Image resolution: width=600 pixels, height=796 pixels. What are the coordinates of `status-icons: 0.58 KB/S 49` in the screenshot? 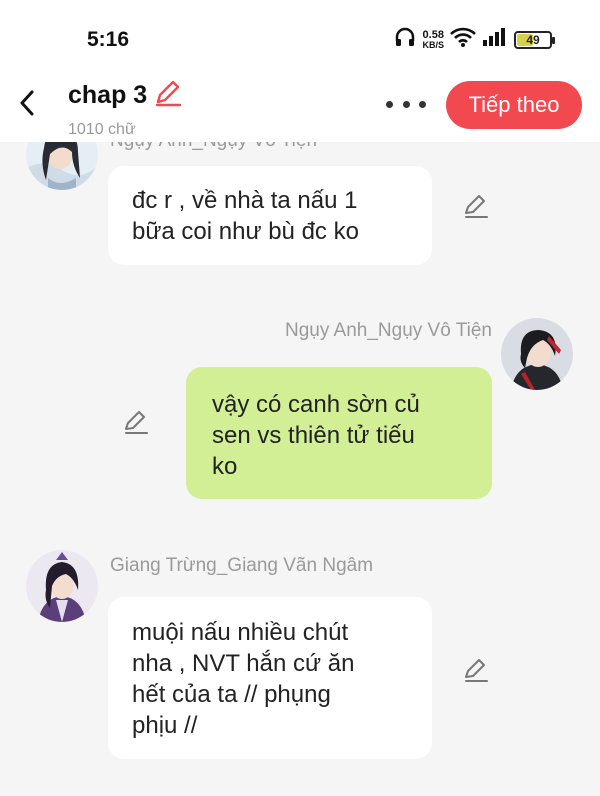 It's located at (474, 39).